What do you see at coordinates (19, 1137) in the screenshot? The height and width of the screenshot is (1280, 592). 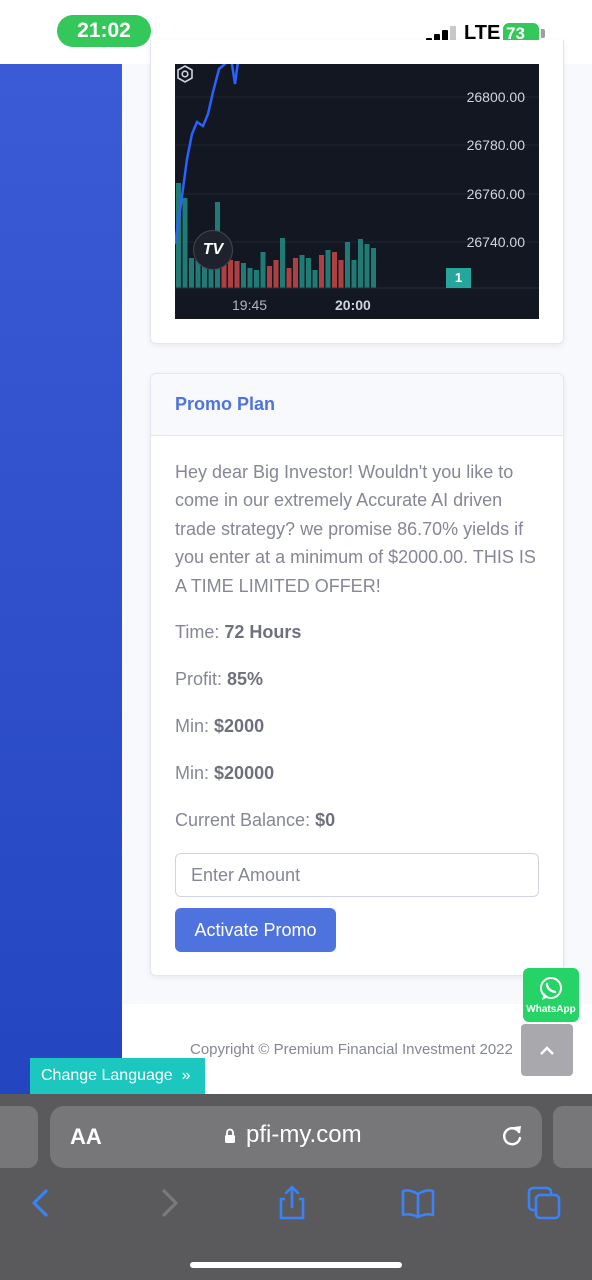 I see `previous-tab-preview` at bounding box center [19, 1137].